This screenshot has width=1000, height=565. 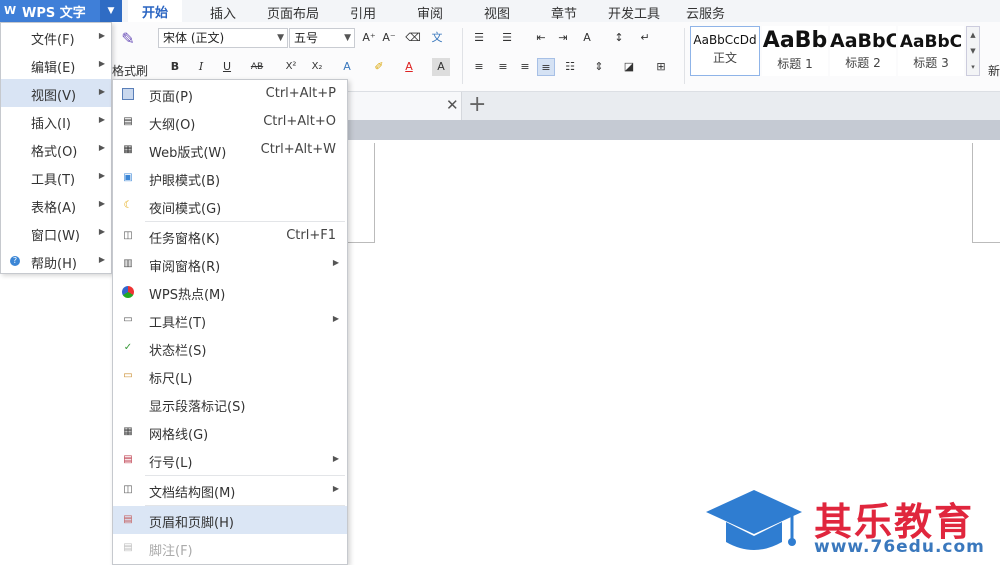 I want to click on underline-button: U, so click(x=227, y=67).